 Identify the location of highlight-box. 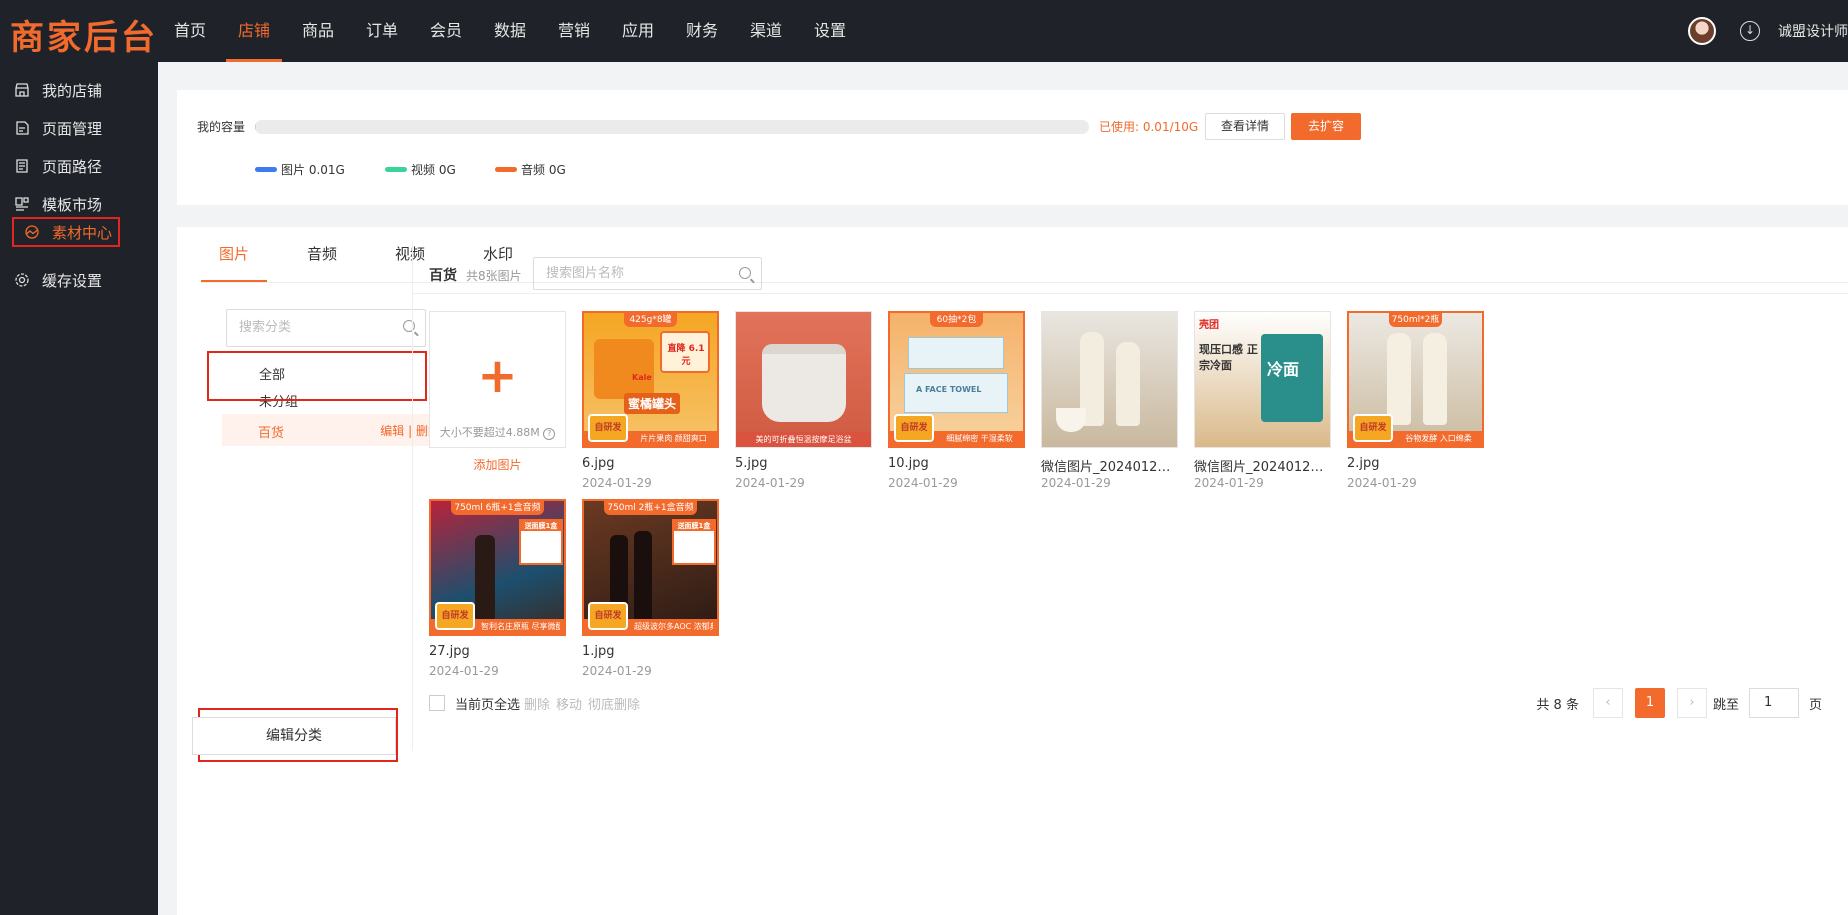
(317, 376).